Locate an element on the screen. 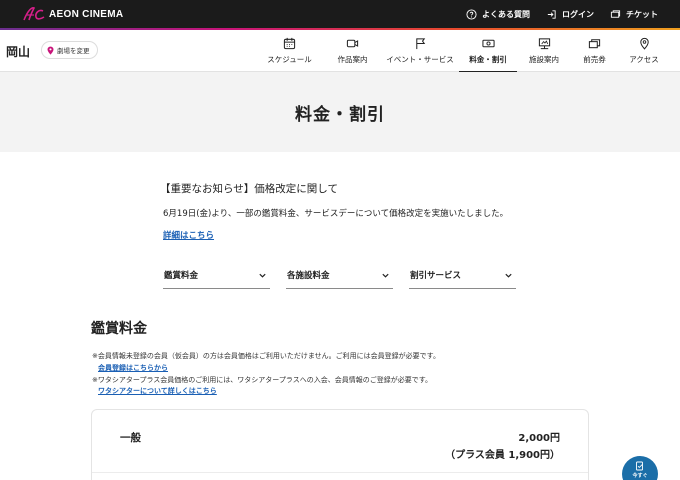 This screenshot has height=480, width=680. nav-item-schedule: スケジュール is located at coordinates (289, 51).